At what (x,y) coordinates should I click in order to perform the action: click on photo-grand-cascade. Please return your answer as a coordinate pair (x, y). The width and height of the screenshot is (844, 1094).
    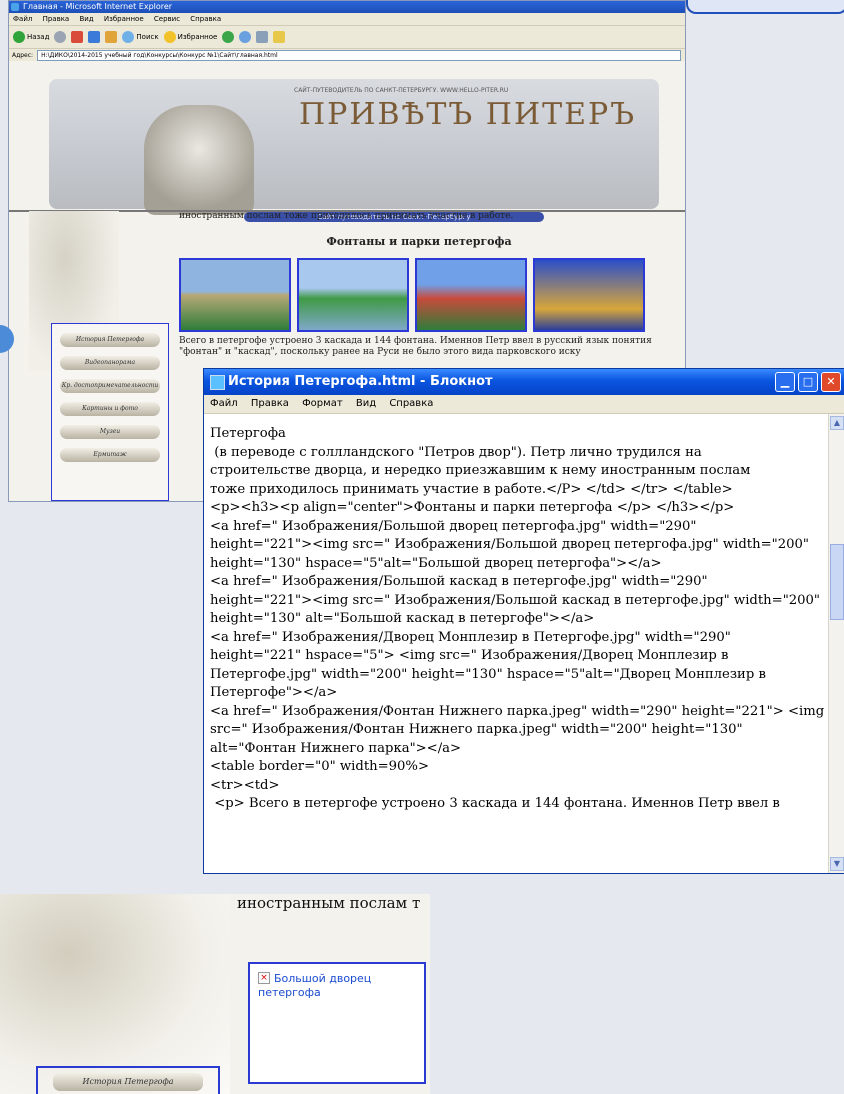
    Looking at the image, I should click on (353, 295).